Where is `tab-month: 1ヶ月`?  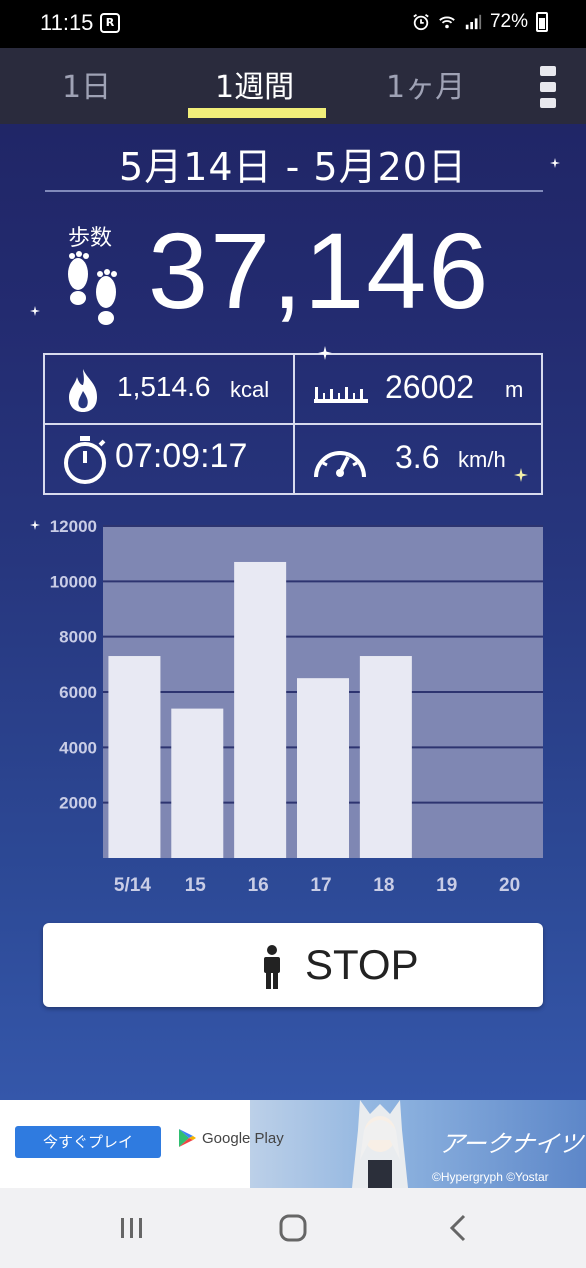 tab-month: 1ヶ月 is located at coordinates (425, 84).